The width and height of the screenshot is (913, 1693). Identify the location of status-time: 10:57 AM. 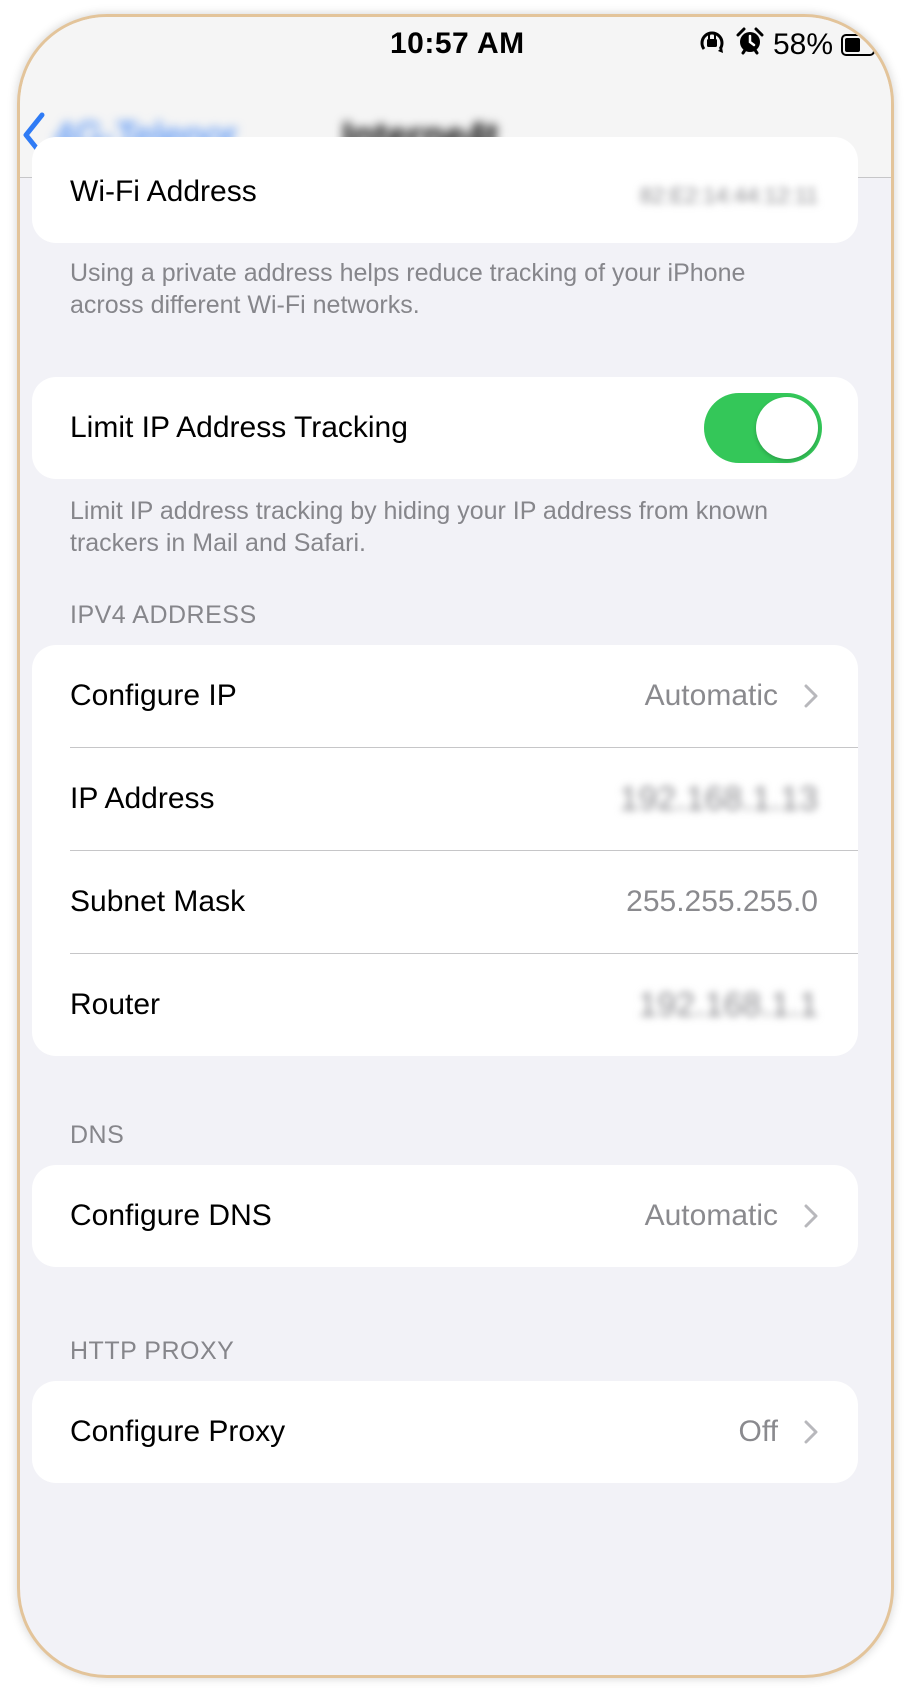
(457, 43).